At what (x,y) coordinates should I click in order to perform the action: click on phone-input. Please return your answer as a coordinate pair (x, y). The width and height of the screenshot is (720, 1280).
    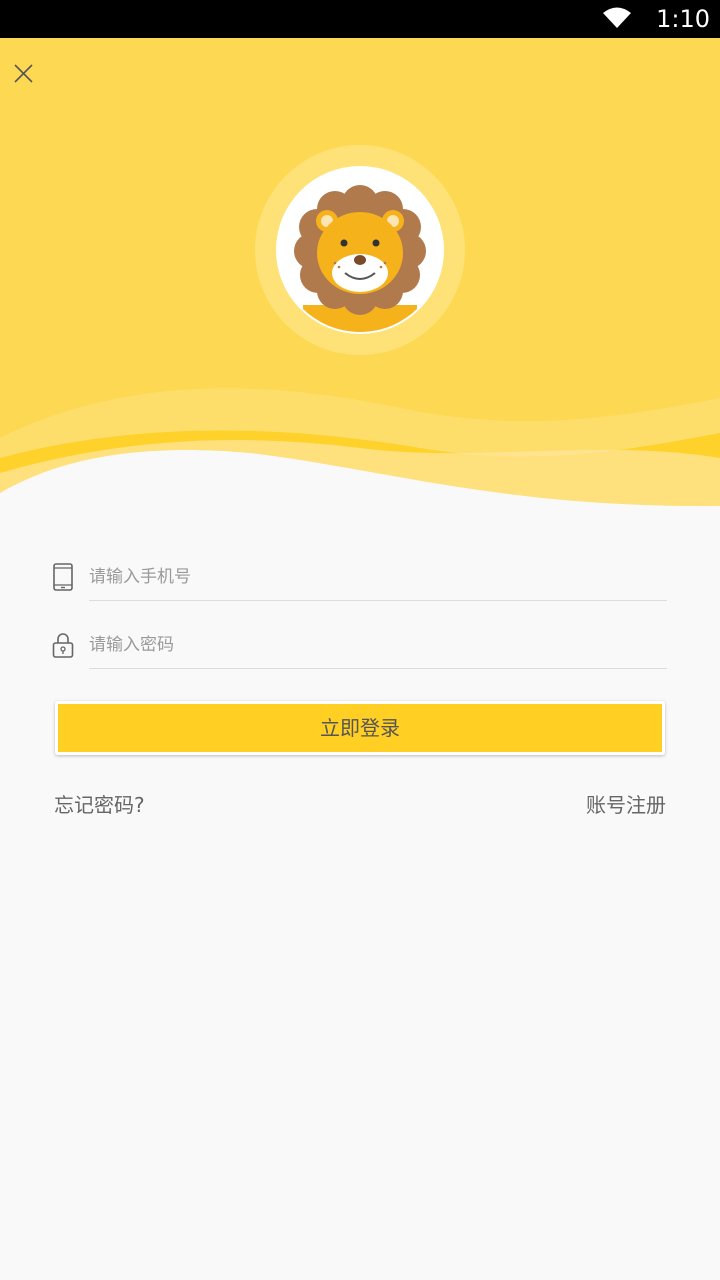
    Looking at the image, I should click on (378, 577).